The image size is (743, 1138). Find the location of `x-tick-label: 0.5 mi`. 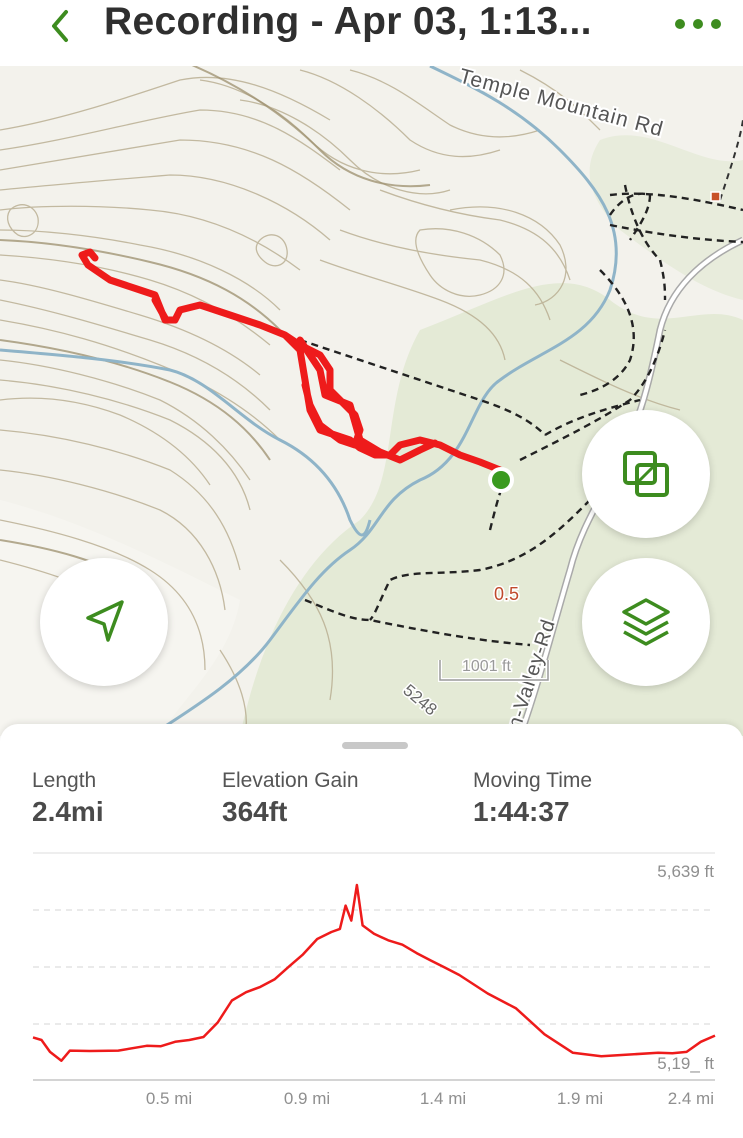

x-tick-label: 0.5 mi is located at coordinates (169, 1098).